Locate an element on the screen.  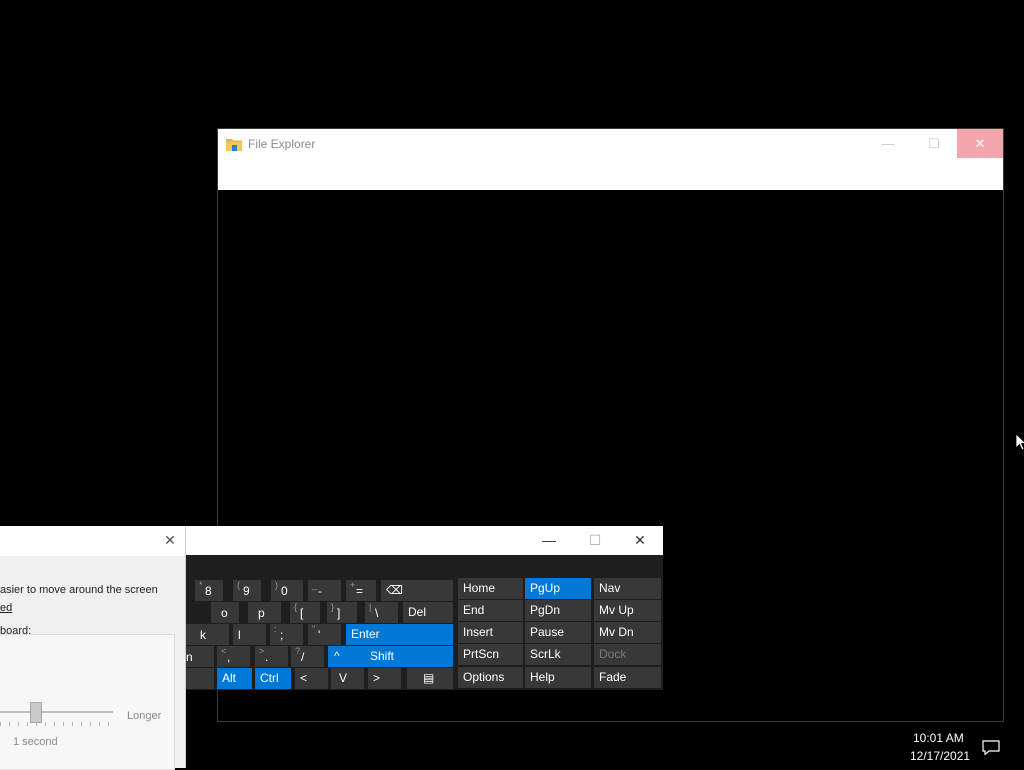
pause-key: Pause is located at coordinates (558, 632).